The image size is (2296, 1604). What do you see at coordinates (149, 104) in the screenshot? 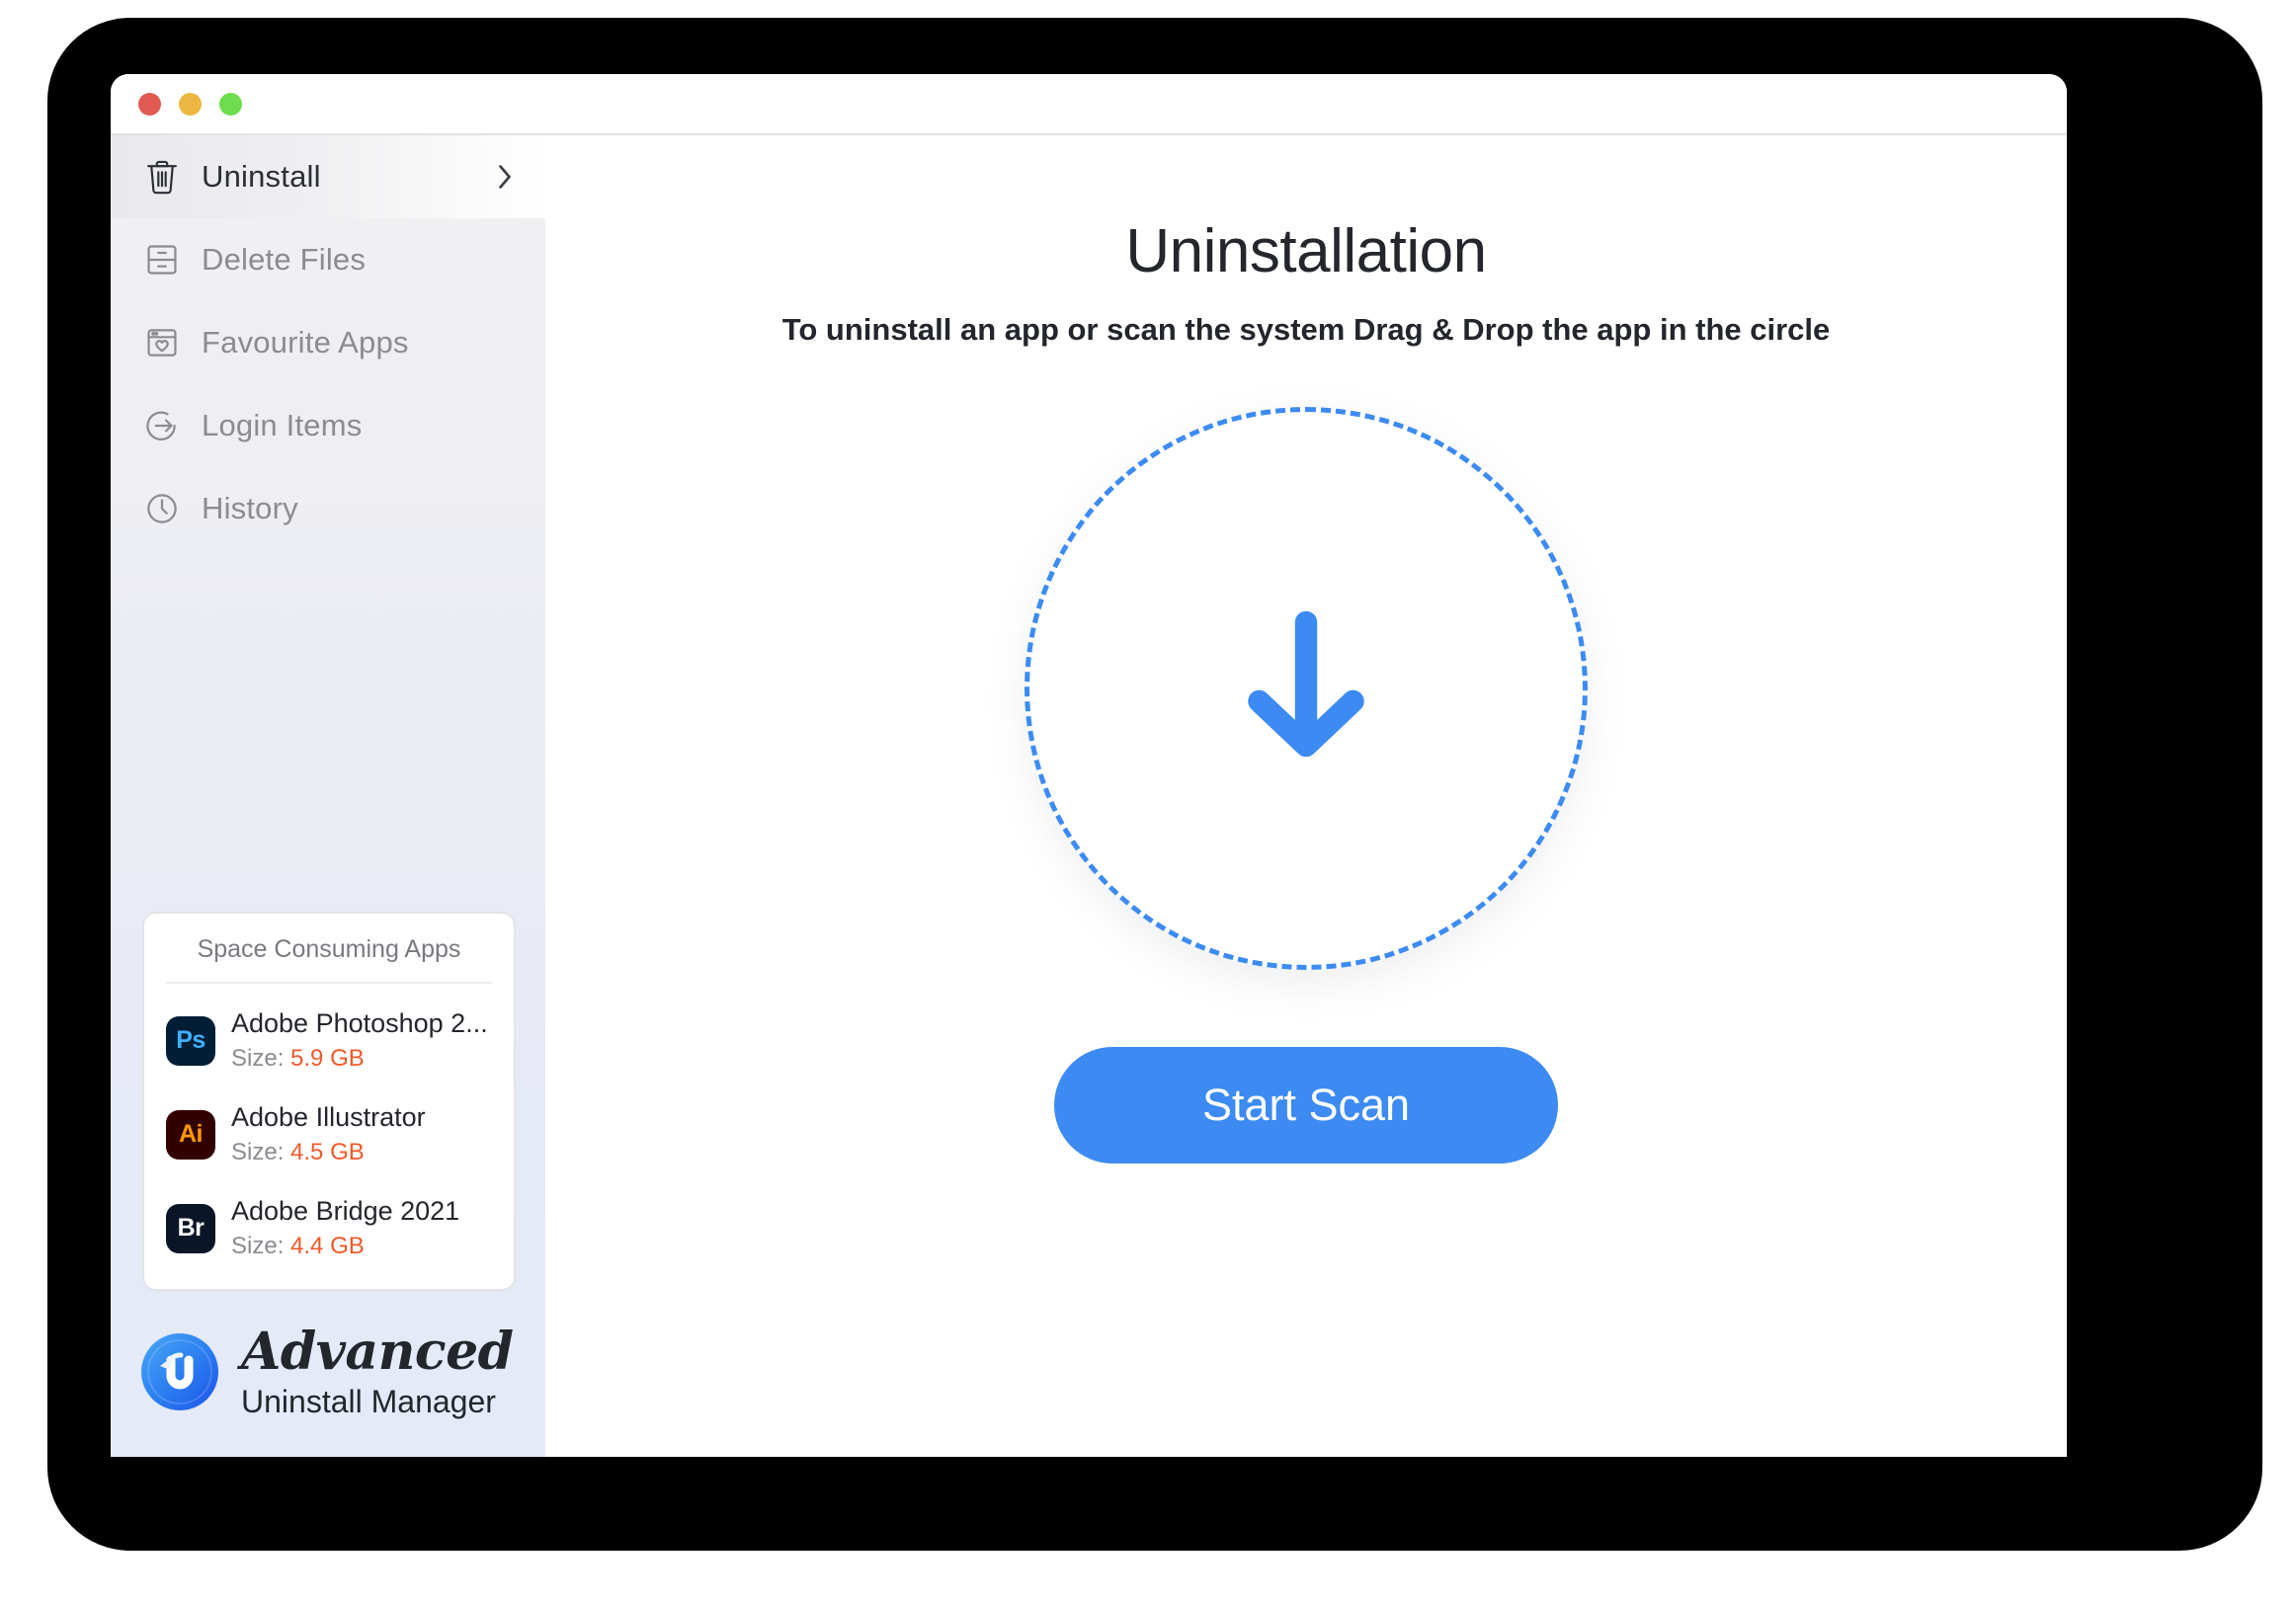
I see `close-button` at bounding box center [149, 104].